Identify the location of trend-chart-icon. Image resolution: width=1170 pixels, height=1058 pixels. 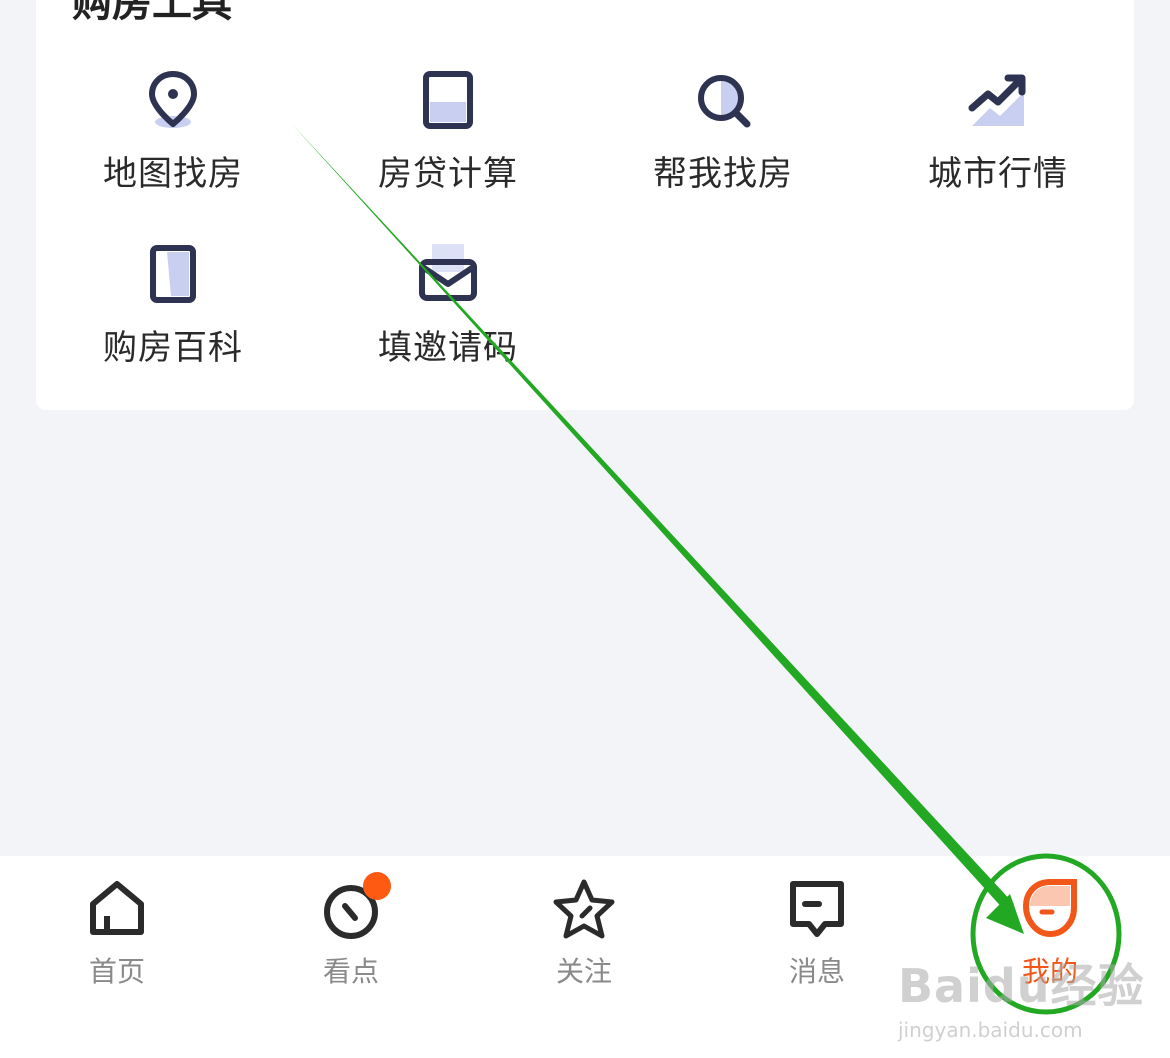
(997, 100).